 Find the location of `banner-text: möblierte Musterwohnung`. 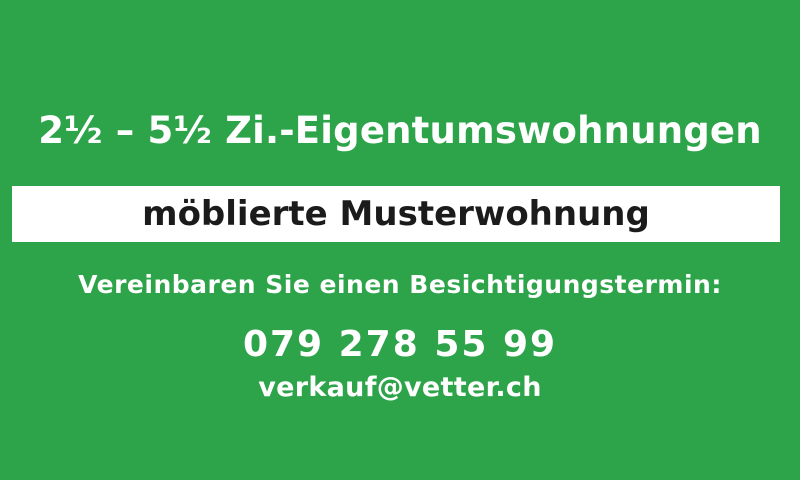

banner-text: möblierte Musterwohnung is located at coordinates (396, 214).